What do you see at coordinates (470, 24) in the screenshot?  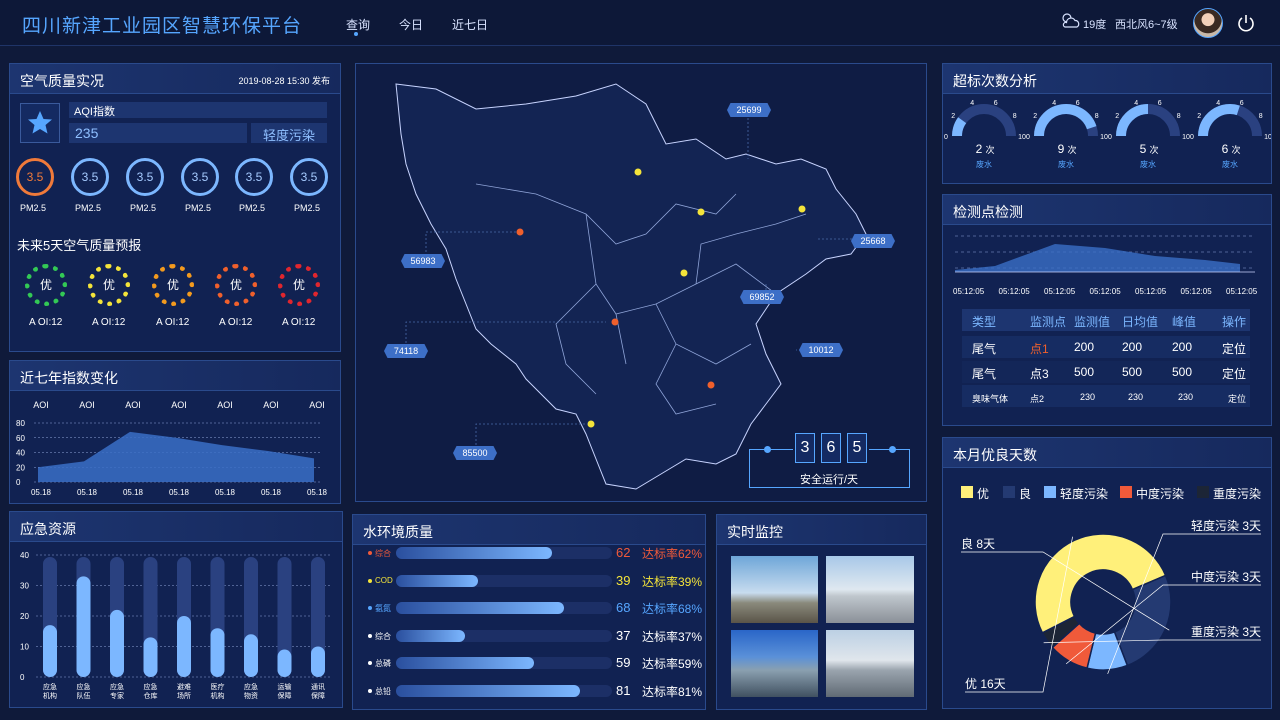 I see `nav-seven-days: 近七日` at bounding box center [470, 24].